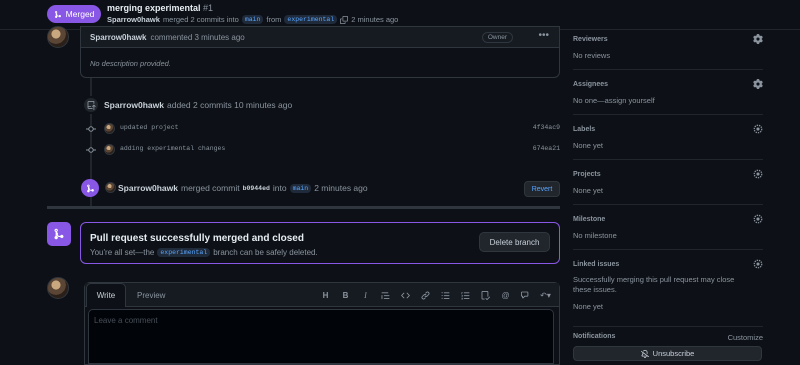 The height and width of the screenshot is (365, 800). What do you see at coordinates (90, 188) in the screenshot?
I see `merge-event-icon` at bounding box center [90, 188].